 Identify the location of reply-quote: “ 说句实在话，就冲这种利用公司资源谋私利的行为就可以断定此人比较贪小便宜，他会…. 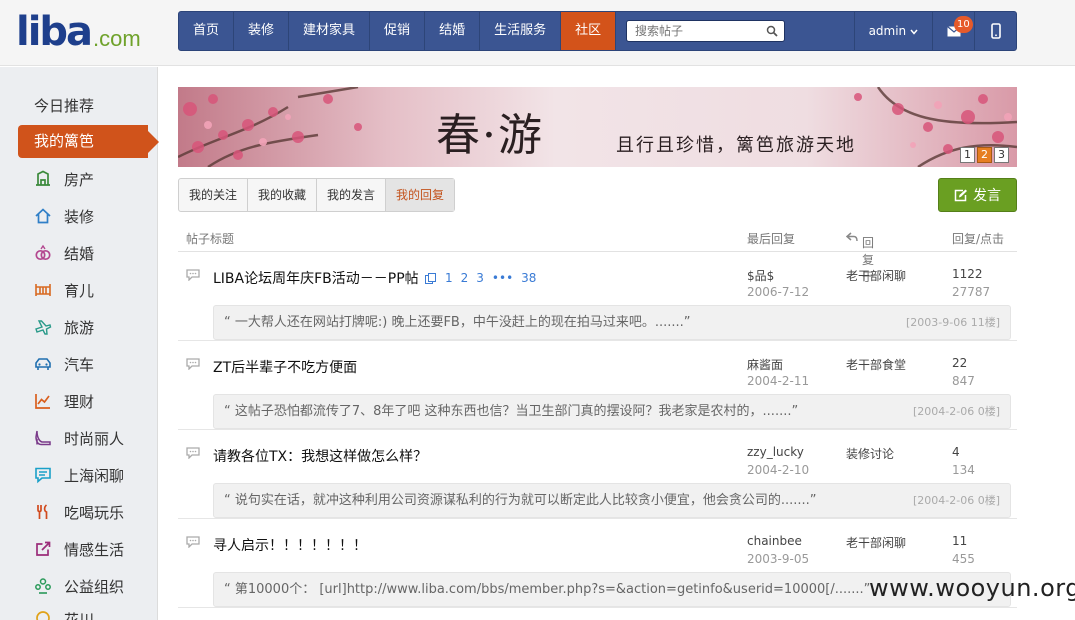
(612, 500).